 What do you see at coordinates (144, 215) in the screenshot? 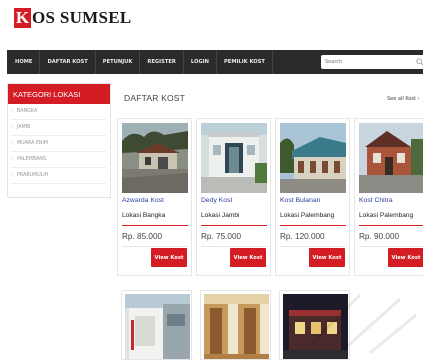
I see `kost-location: Lokasi Bangka` at bounding box center [144, 215].